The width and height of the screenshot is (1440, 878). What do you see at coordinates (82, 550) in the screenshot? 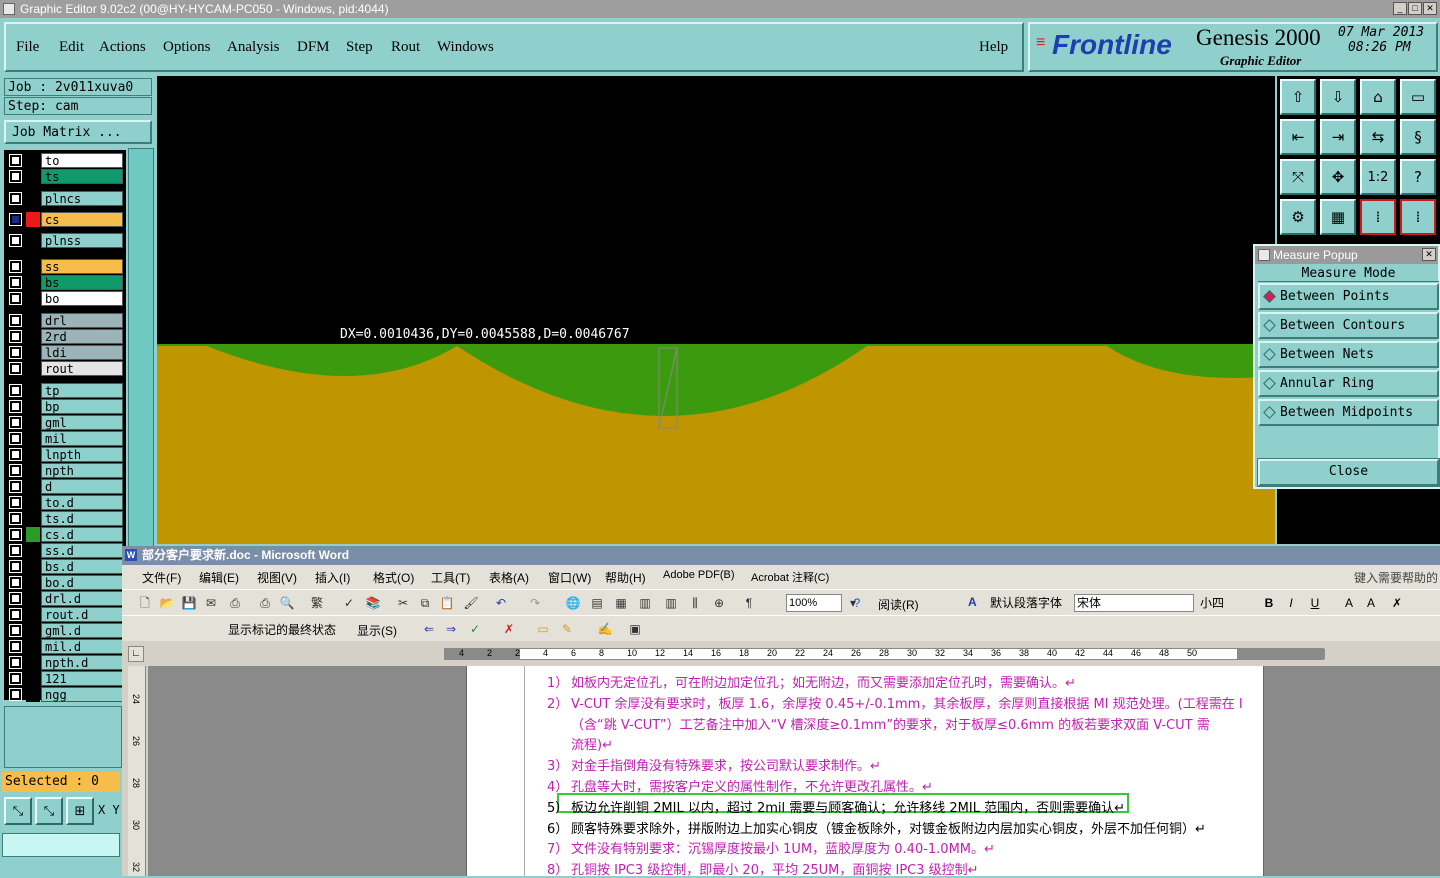
I see `layer-name: ss.d` at bounding box center [82, 550].